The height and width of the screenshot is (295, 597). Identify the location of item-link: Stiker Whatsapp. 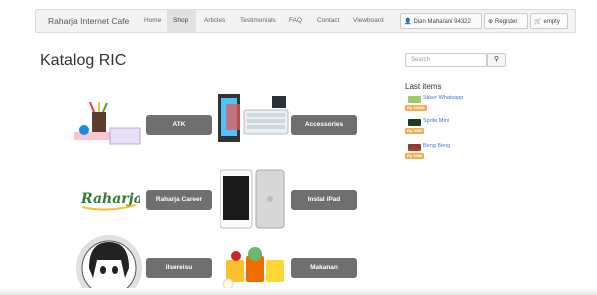
(443, 98).